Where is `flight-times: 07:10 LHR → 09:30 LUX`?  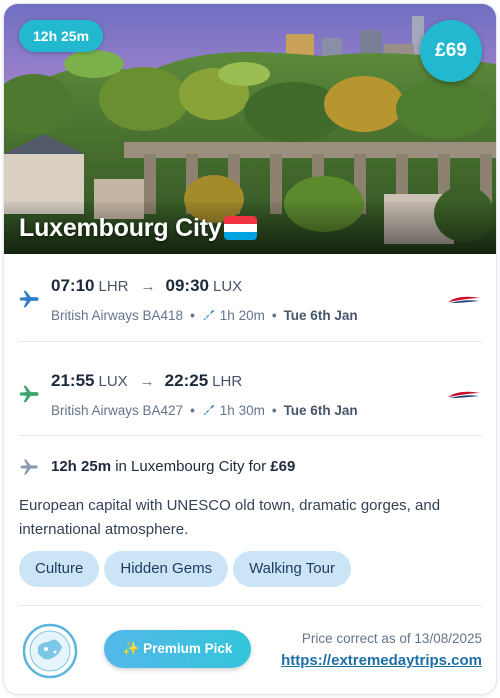
flight-times: 07:10 LHR → 09:30 LUX is located at coordinates (146, 286).